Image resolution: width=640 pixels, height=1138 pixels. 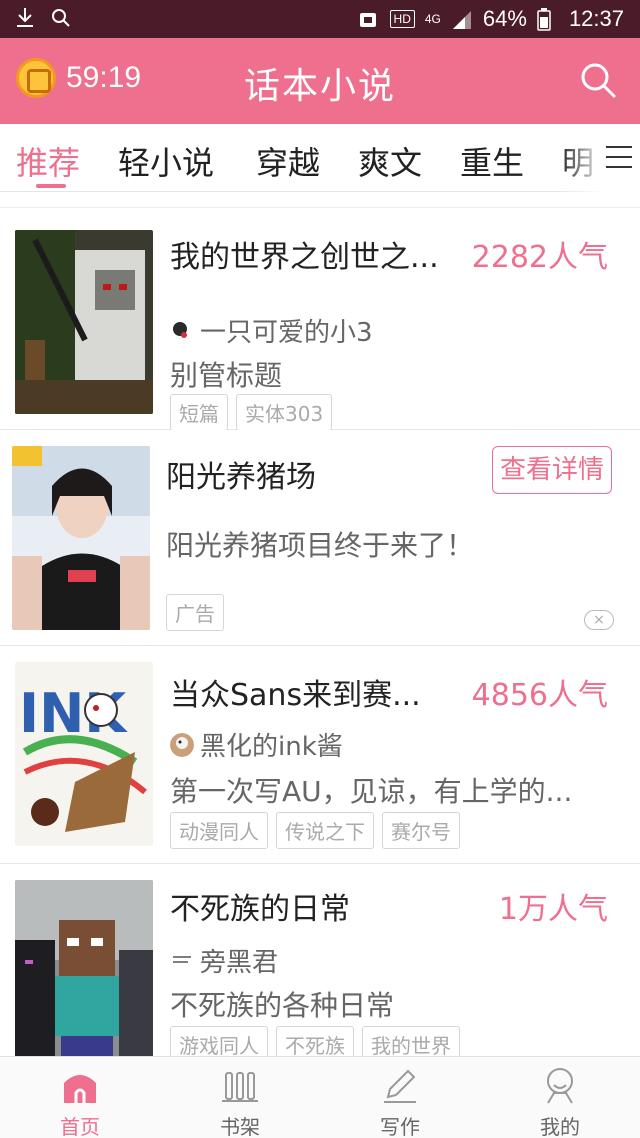 What do you see at coordinates (81, 538) in the screenshot?
I see `ad-image` at bounding box center [81, 538].